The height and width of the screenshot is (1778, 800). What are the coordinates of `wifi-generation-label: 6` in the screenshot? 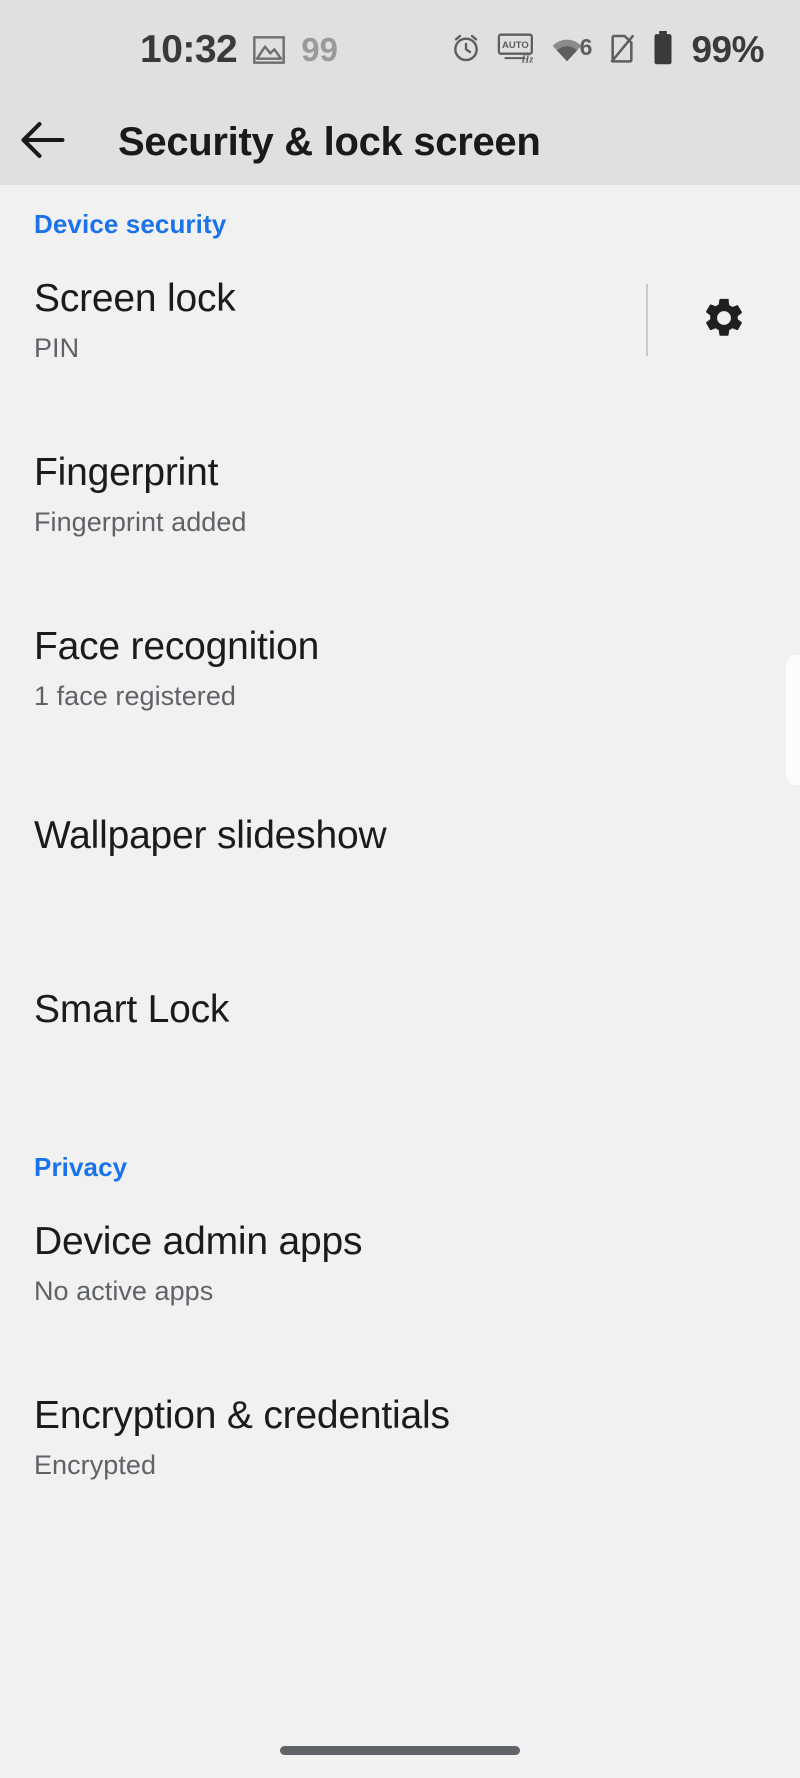 It's located at (586, 47).